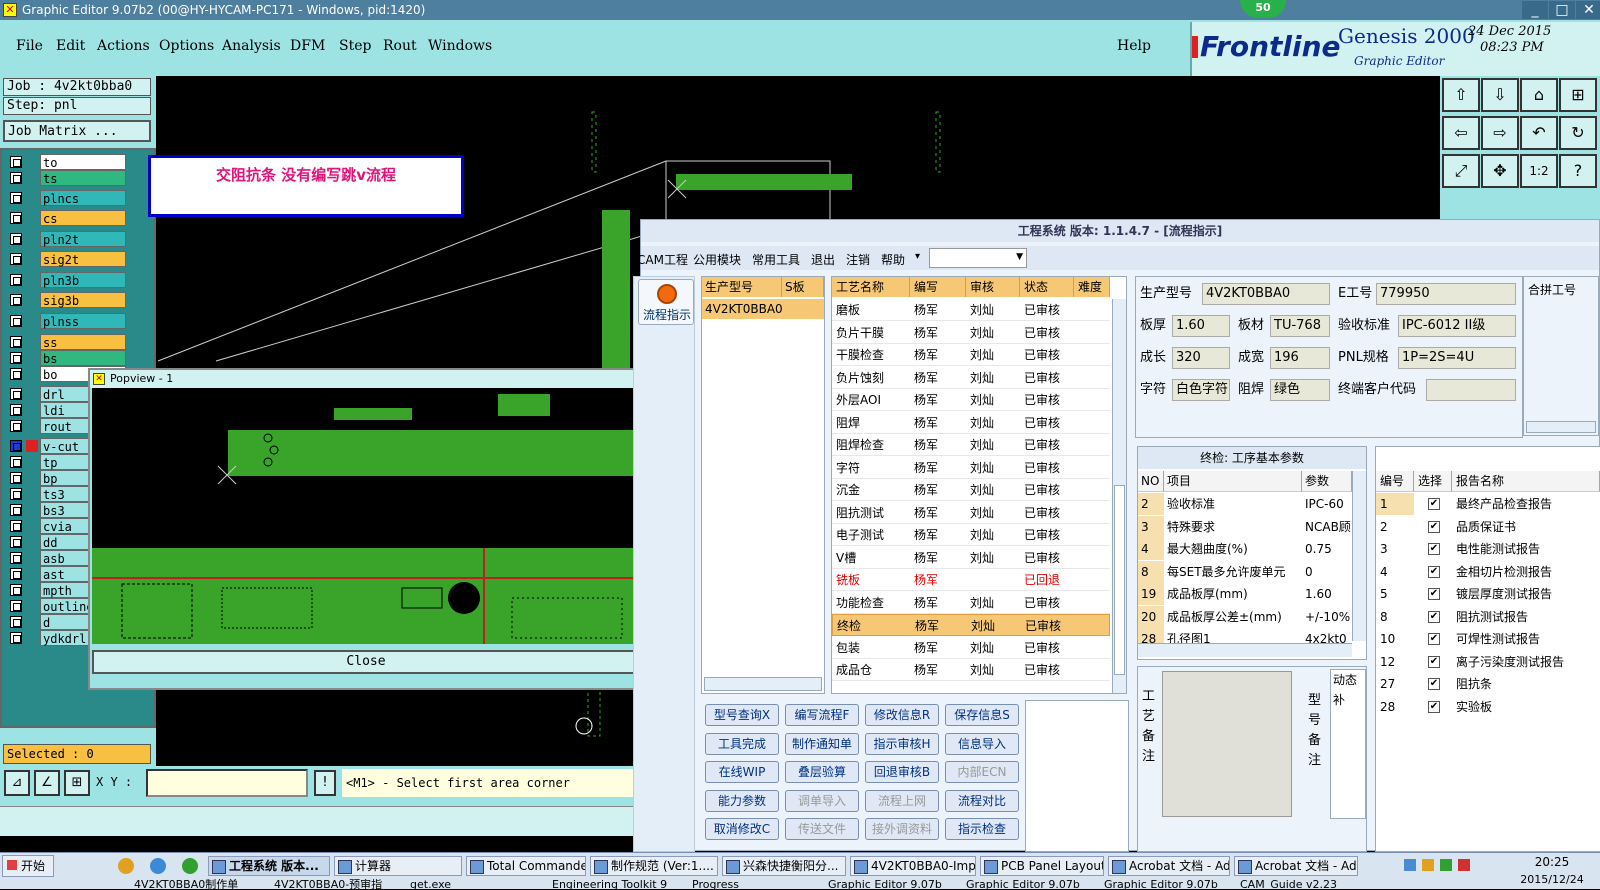 The height and width of the screenshot is (890, 1600). I want to click on field-char: 白色字符, so click(1201, 390).